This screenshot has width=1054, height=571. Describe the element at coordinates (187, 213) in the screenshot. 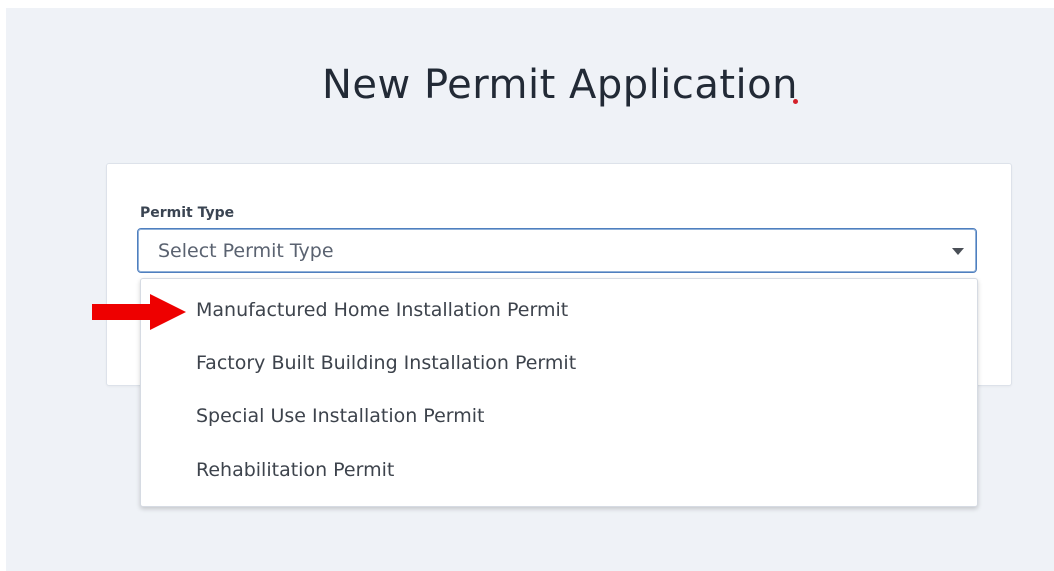

I see `permit-type-label: Permit Type` at that location.